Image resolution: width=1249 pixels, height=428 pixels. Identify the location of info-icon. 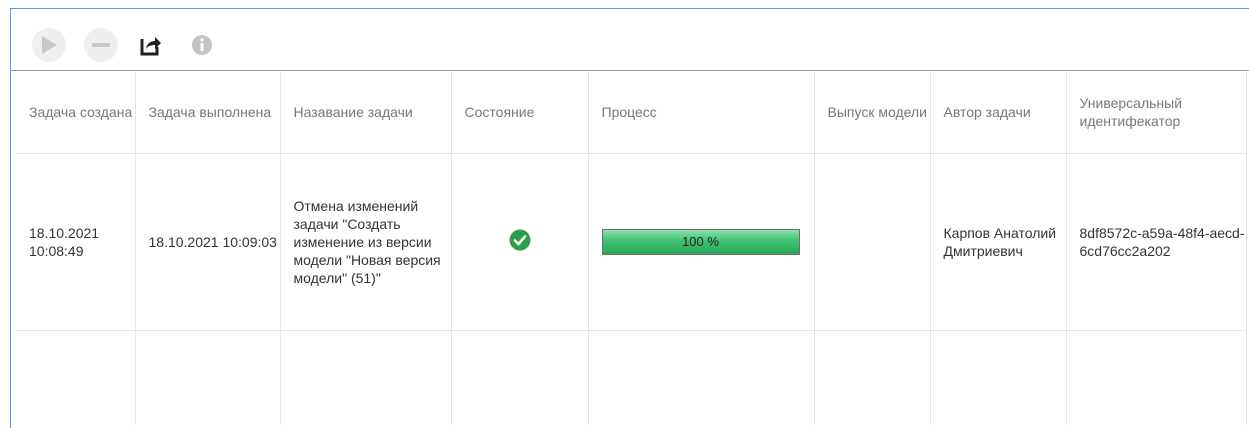
(202, 45).